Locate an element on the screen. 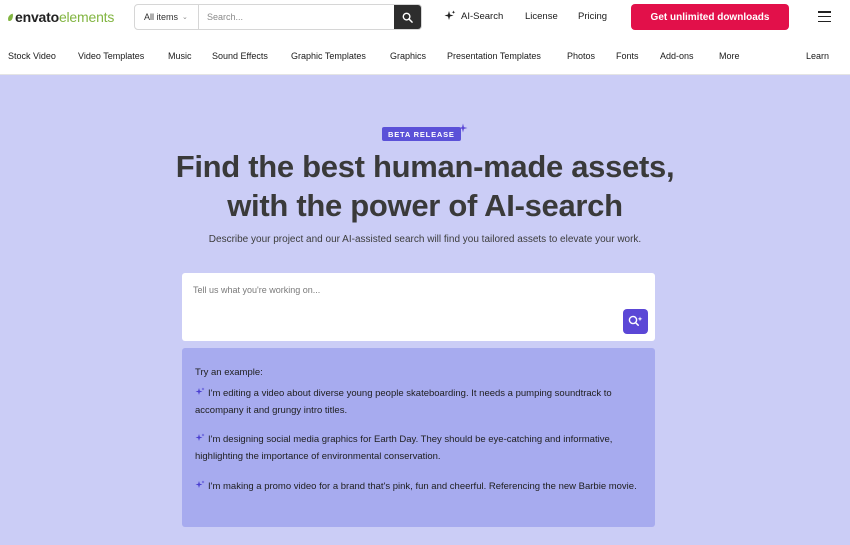  envato-elements-logo: envato elements is located at coordinates (60, 17).